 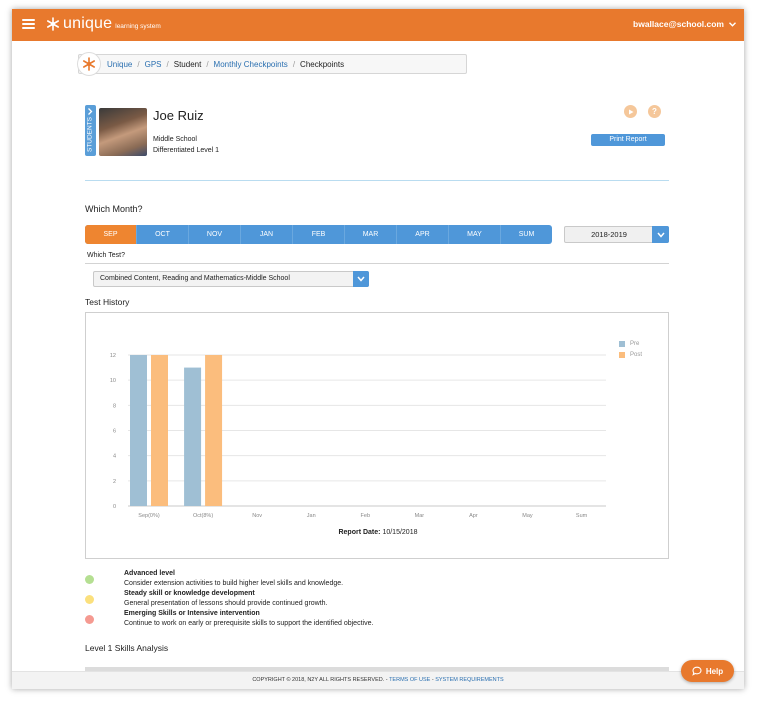 I want to click on brand-logo: unique learning system, so click(x=103, y=24).